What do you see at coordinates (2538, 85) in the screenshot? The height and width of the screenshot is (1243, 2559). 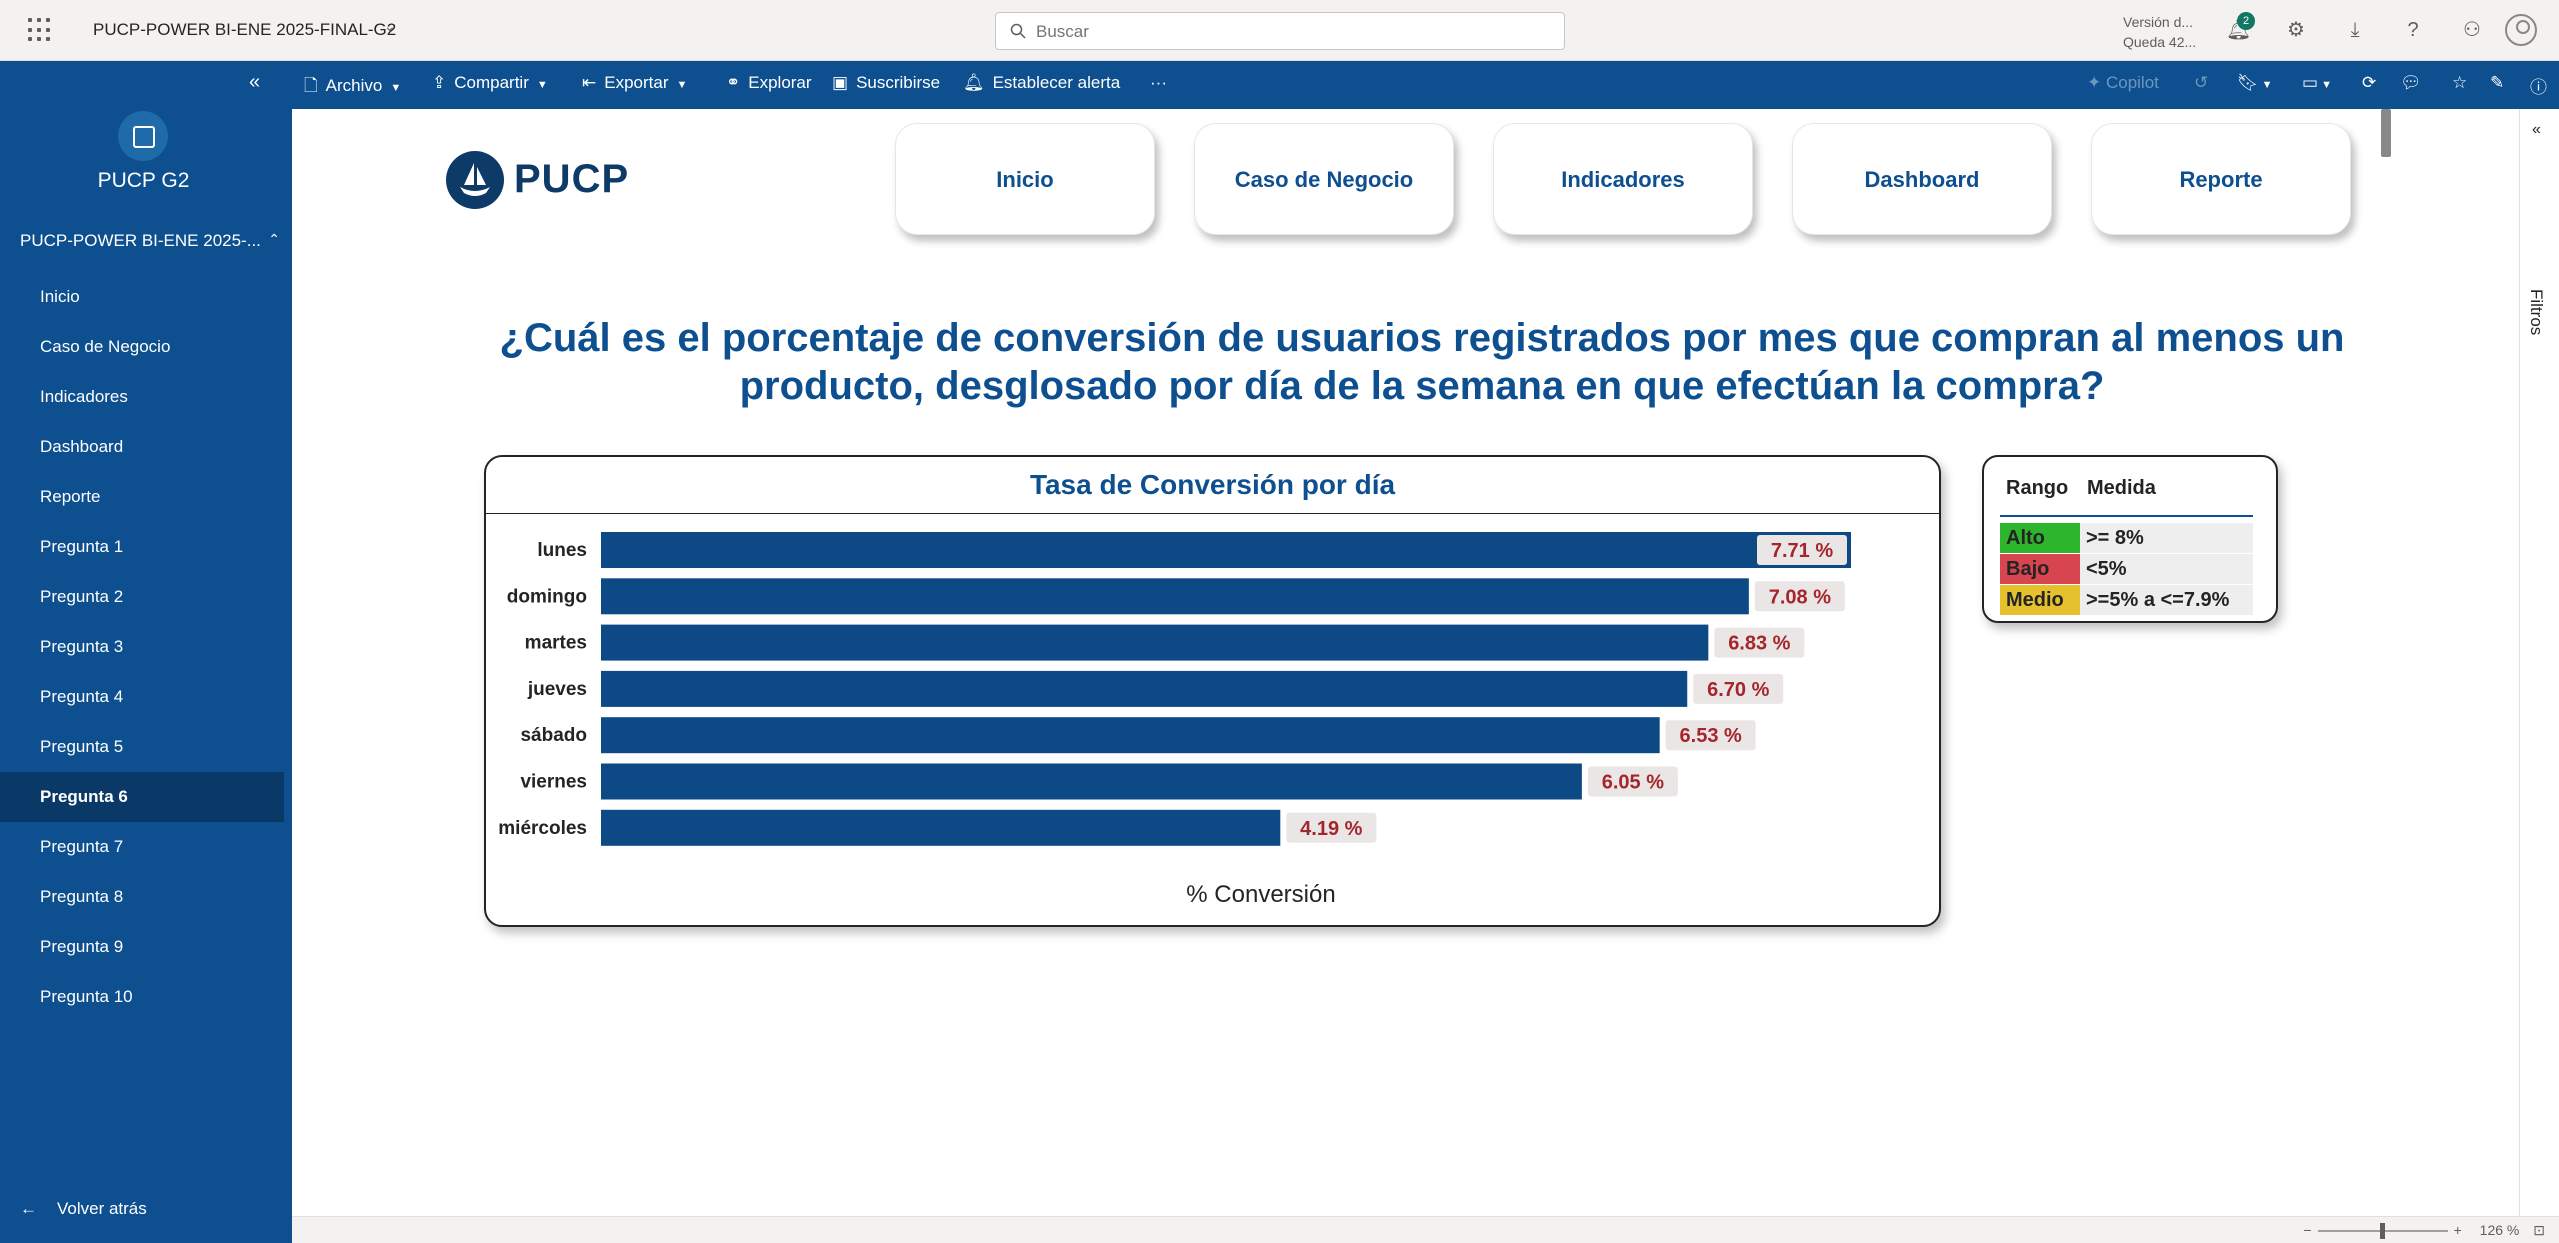 I see `info-icon: ⓘ` at bounding box center [2538, 85].